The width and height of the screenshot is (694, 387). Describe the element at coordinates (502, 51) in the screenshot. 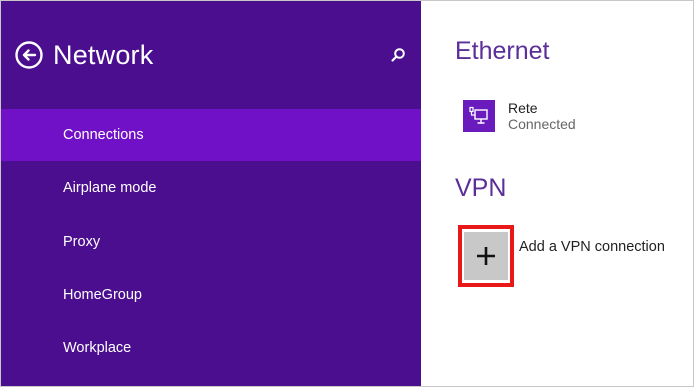

I see `ethernet-section-title: Ethernet` at that location.